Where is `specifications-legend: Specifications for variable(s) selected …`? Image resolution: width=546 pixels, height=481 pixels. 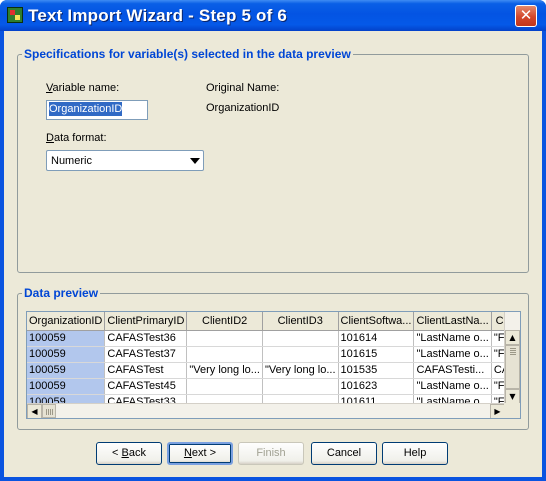 specifications-legend: Specifications for variable(s) selected … is located at coordinates (187, 54).